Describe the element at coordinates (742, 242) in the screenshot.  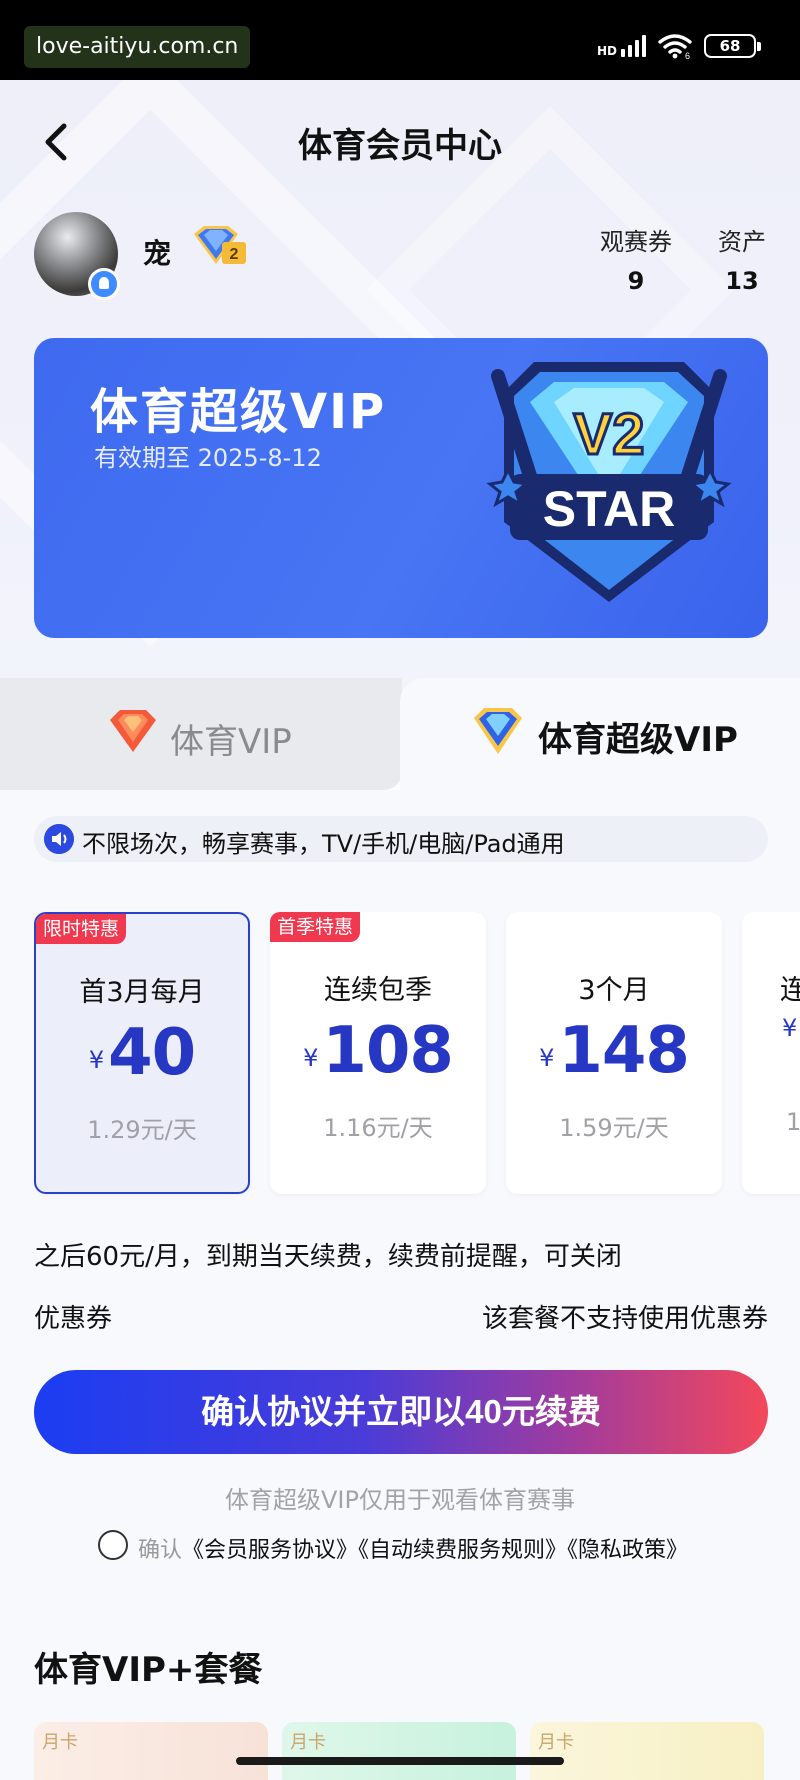
I see `stat-assets-label: 资产` at that location.